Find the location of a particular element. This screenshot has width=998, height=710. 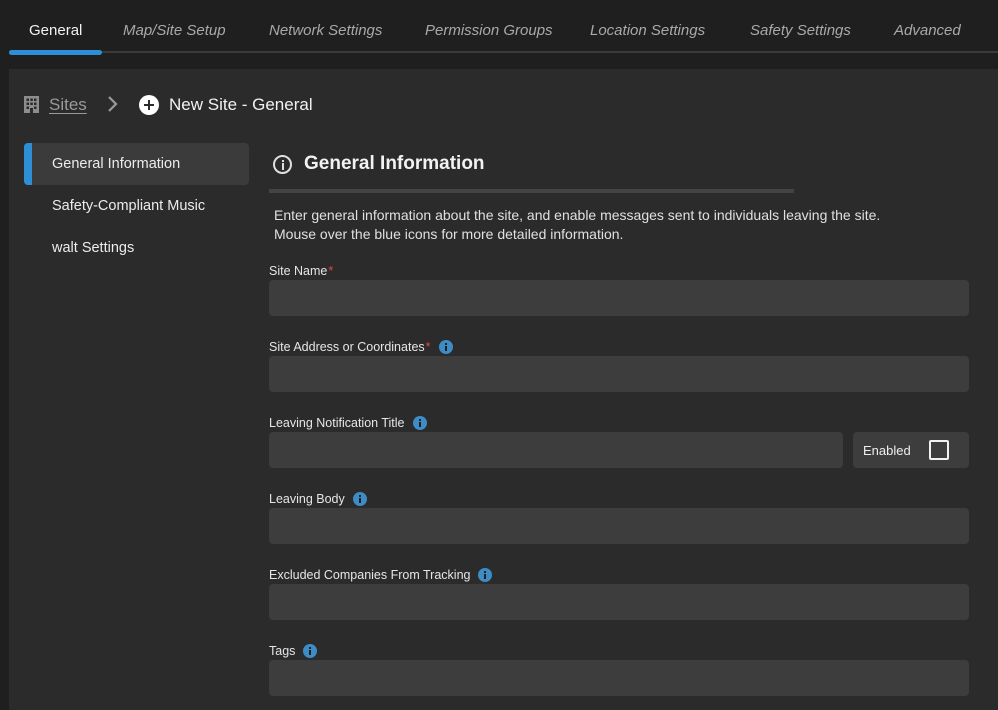

chevron-right-icon is located at coordinates (113, 104).